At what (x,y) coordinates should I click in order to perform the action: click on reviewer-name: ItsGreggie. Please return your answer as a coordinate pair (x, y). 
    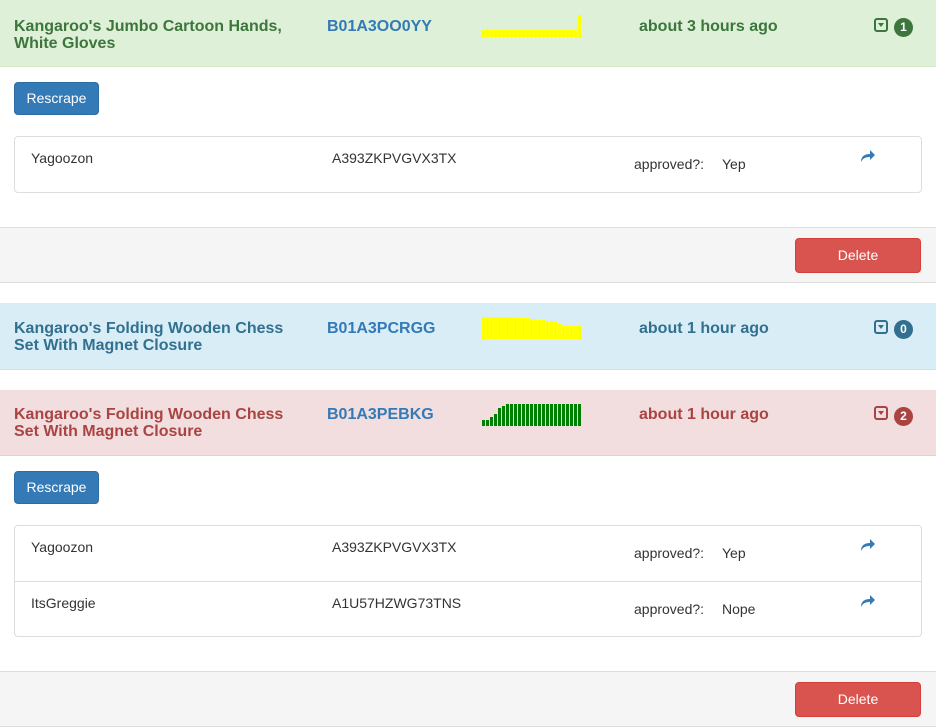
    Looking at the image, I should click on (63, 603).